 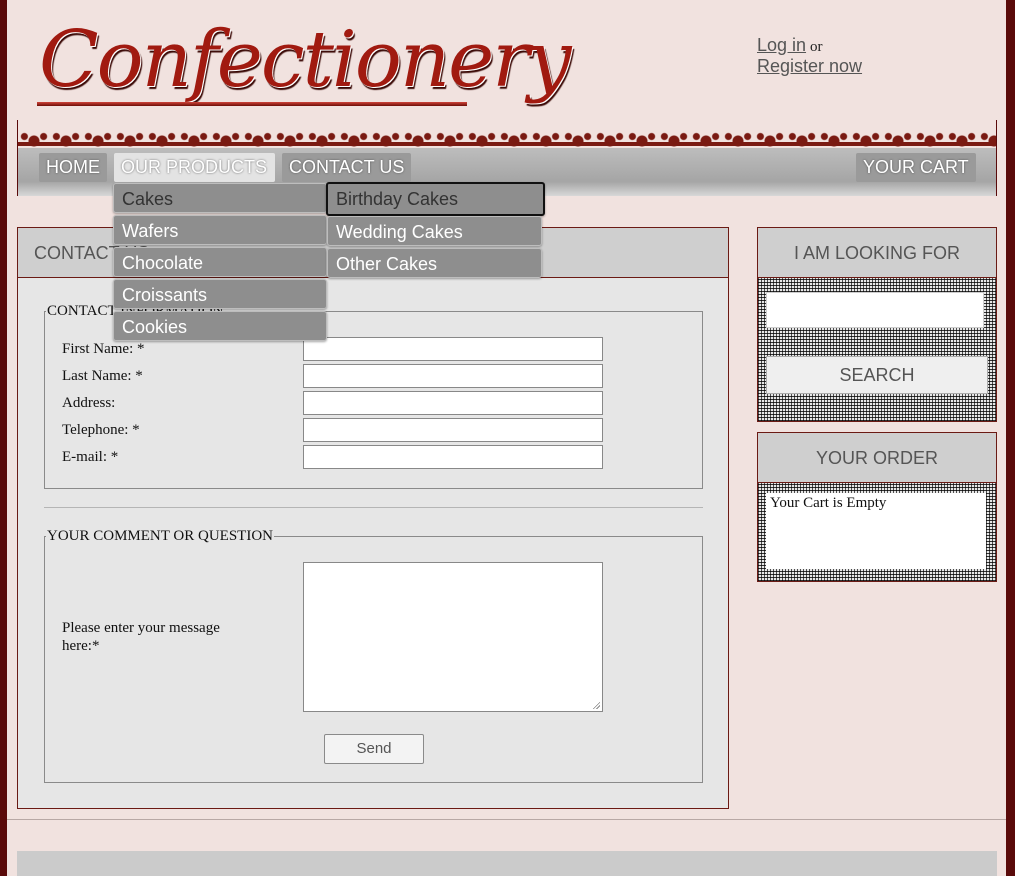 What do you see at coordinates (453, 403) in the screenshot?
I see `address-input` at bounding box center [453, 403].